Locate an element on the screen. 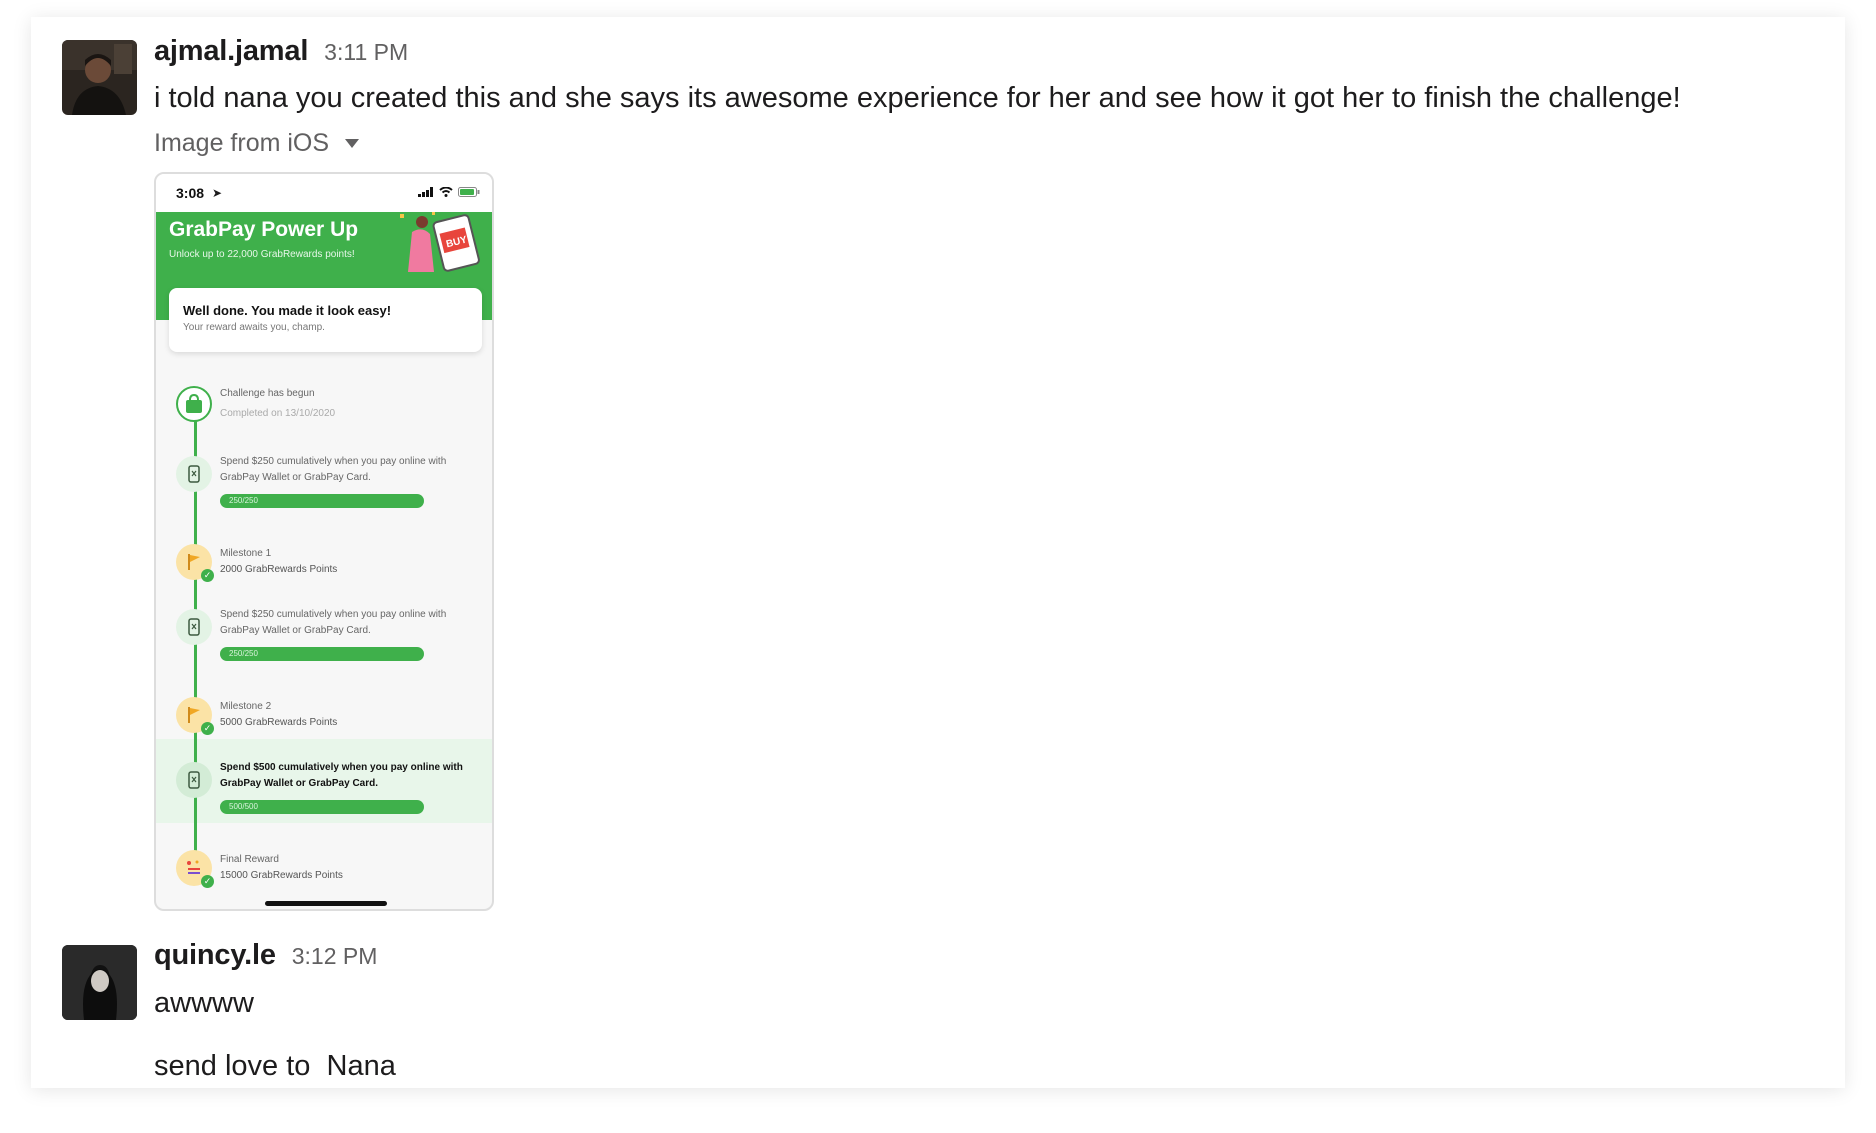  step-detail: 5000 GrabRewards Points is located at coordinates (279, 722).